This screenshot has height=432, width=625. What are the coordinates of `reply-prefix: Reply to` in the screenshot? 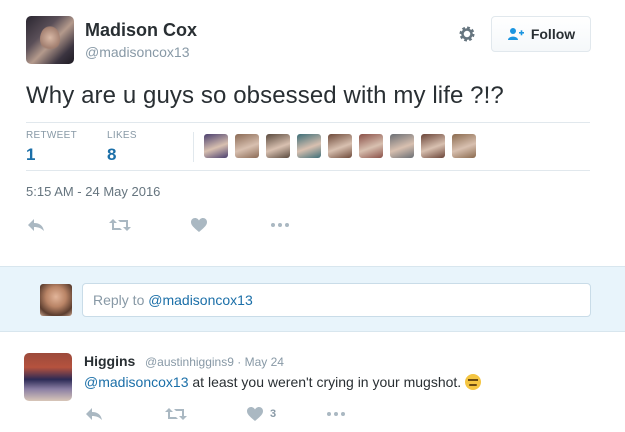 It's located at (121, 300).